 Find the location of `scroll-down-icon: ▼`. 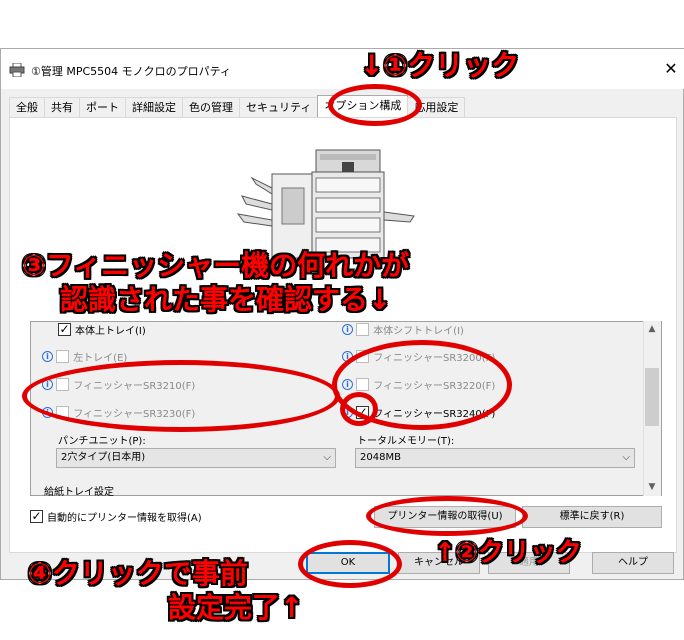

scroll-down-icon: ▼ is located at coordinates (652, 487).